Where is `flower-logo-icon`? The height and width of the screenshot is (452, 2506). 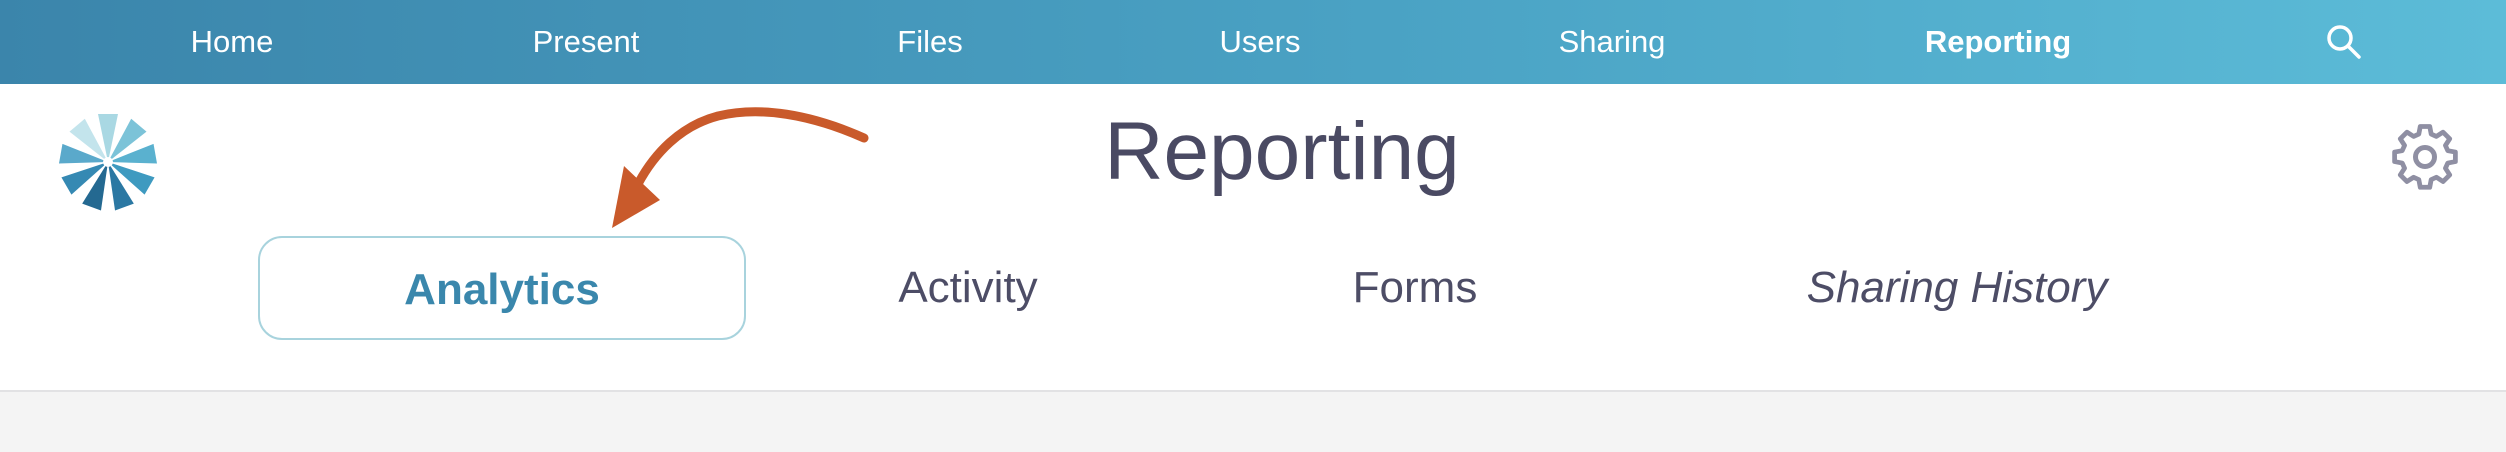 flower-logo-icon is located at coordinates (108, 162).